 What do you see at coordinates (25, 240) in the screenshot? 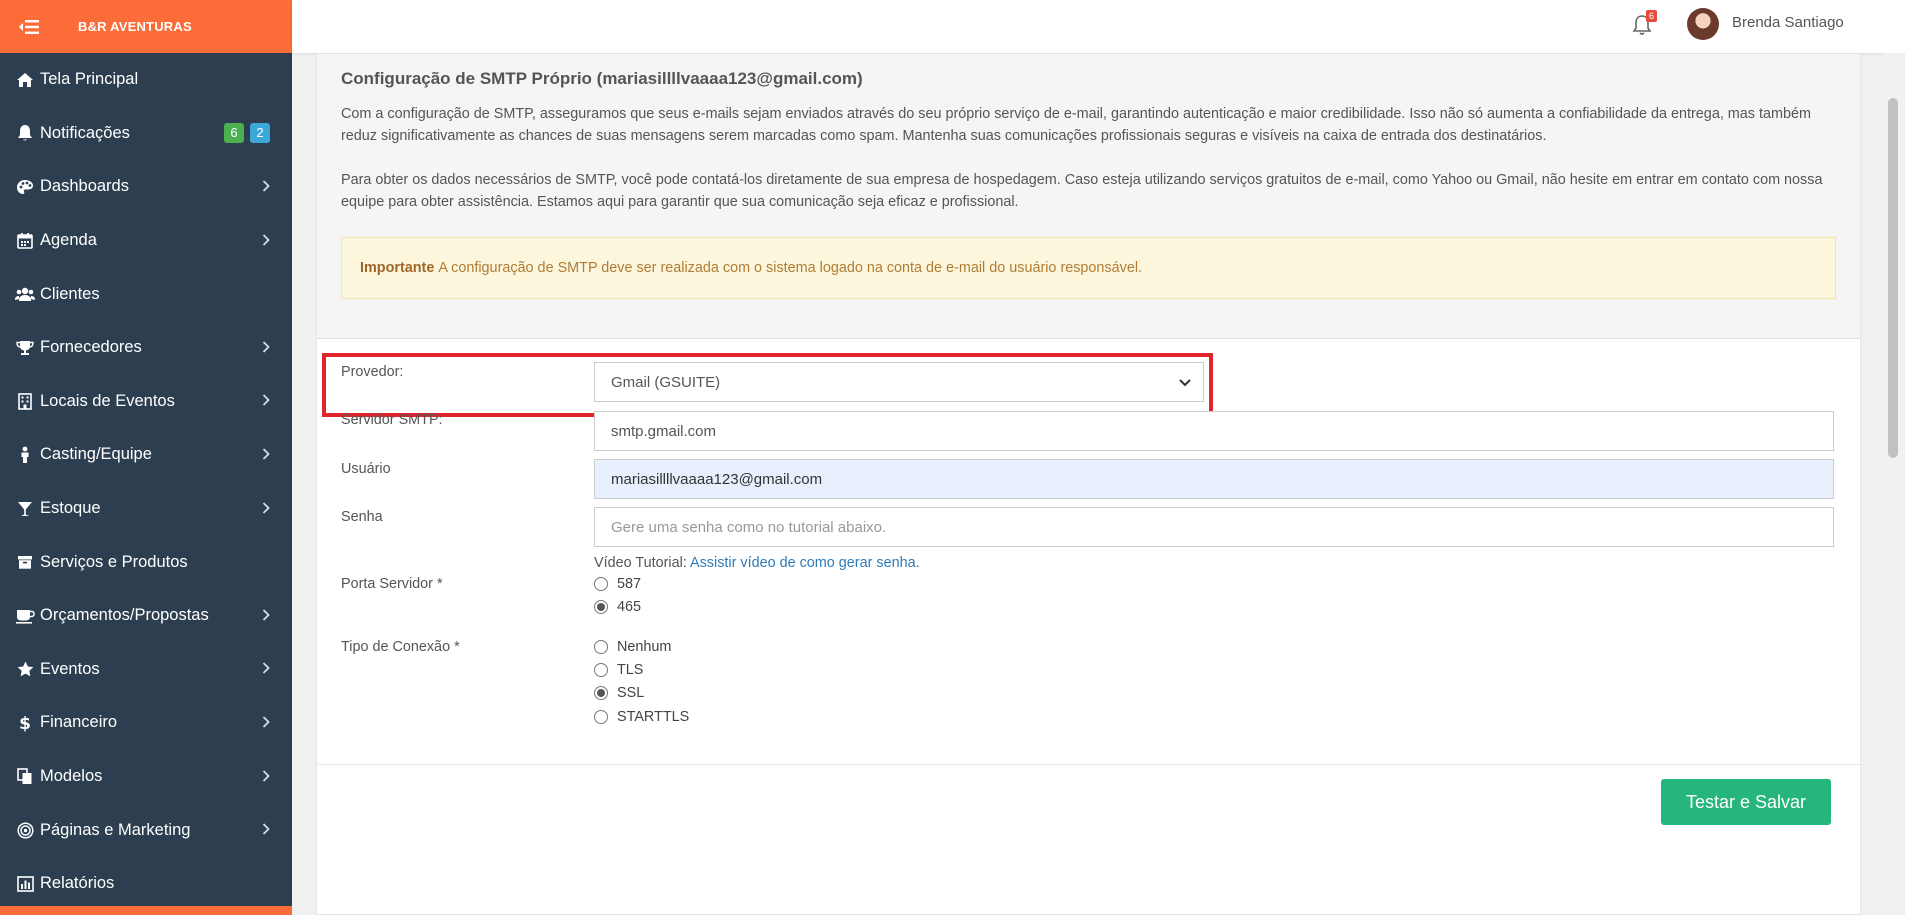
I see `calendar-icon` at bounding box center [25, 240].